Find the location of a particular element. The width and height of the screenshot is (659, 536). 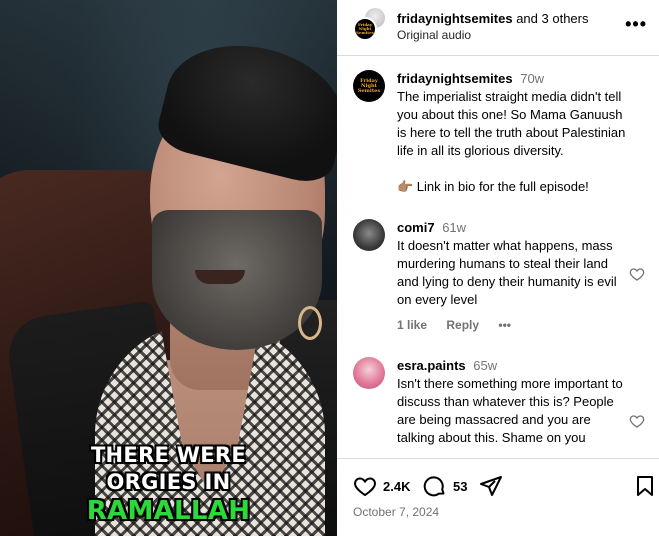

video-mouth is located at coordinates (220, 277).